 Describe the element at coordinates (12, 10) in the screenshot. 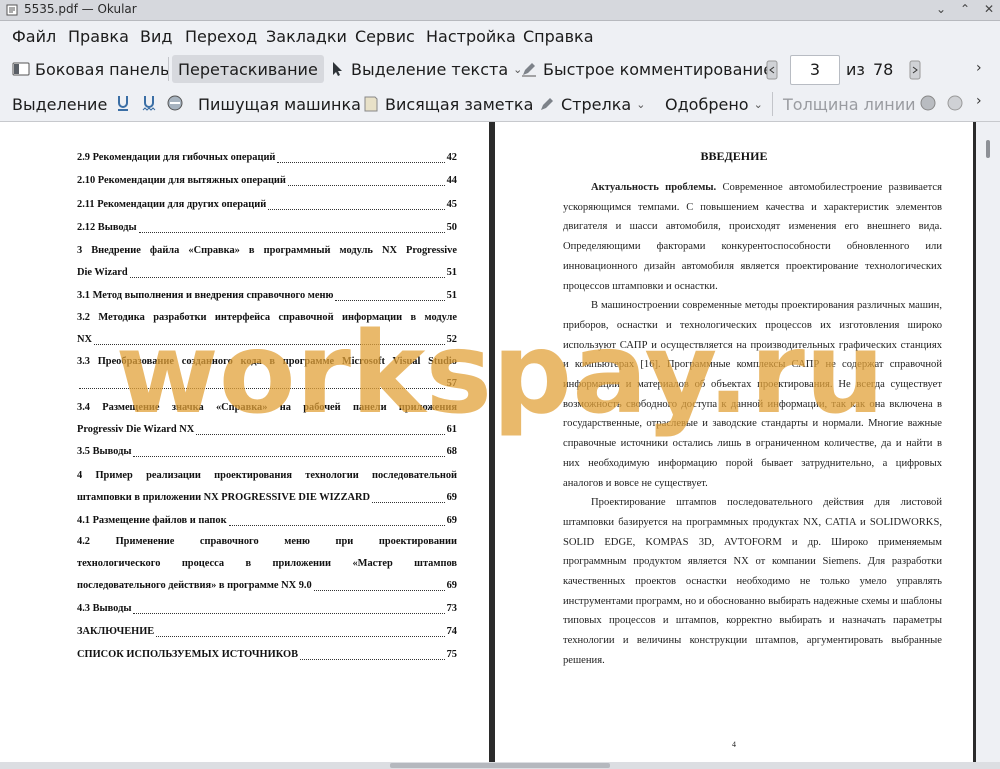

I see `okular-icon` at that location.